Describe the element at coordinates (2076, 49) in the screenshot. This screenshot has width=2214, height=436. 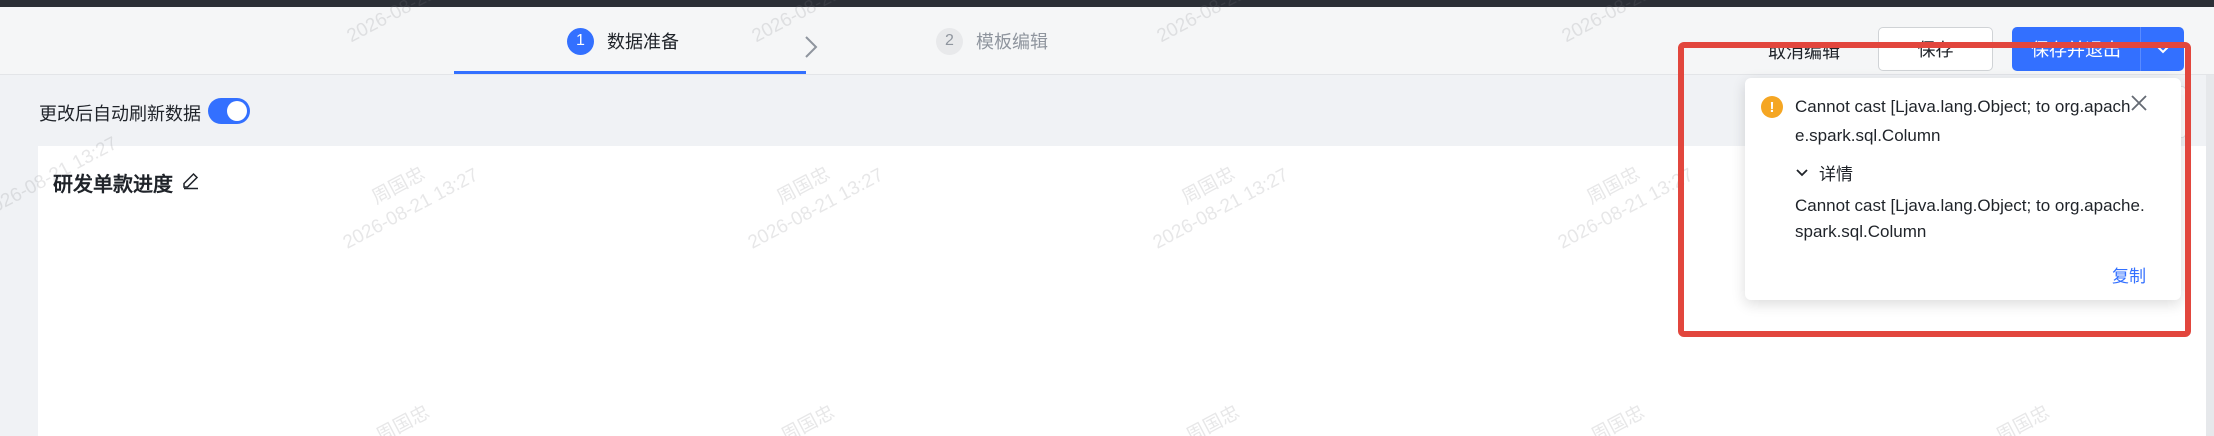
I see `save-and-exit-button: 保存并退出` at that location.